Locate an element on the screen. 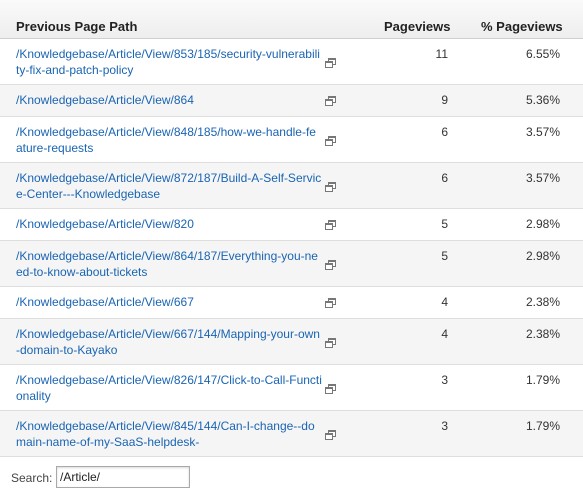  search-label: Search: is located at coordinates (32, 478).